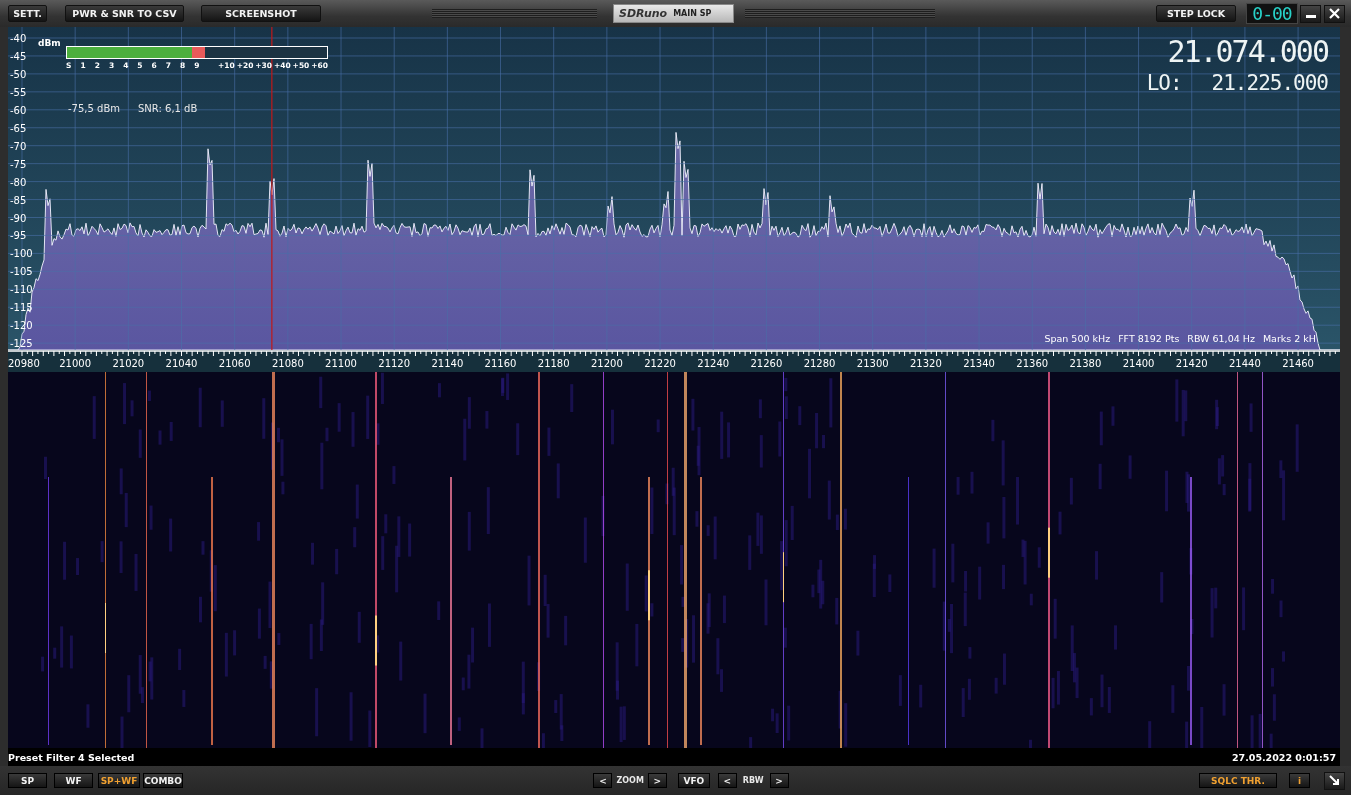 This screenshot has width=1351, height=795. What do you see at coordinates (1245, 363) in the screenshot?
I see `x-axis-label: 21440` at bounding box center [1245, 363].